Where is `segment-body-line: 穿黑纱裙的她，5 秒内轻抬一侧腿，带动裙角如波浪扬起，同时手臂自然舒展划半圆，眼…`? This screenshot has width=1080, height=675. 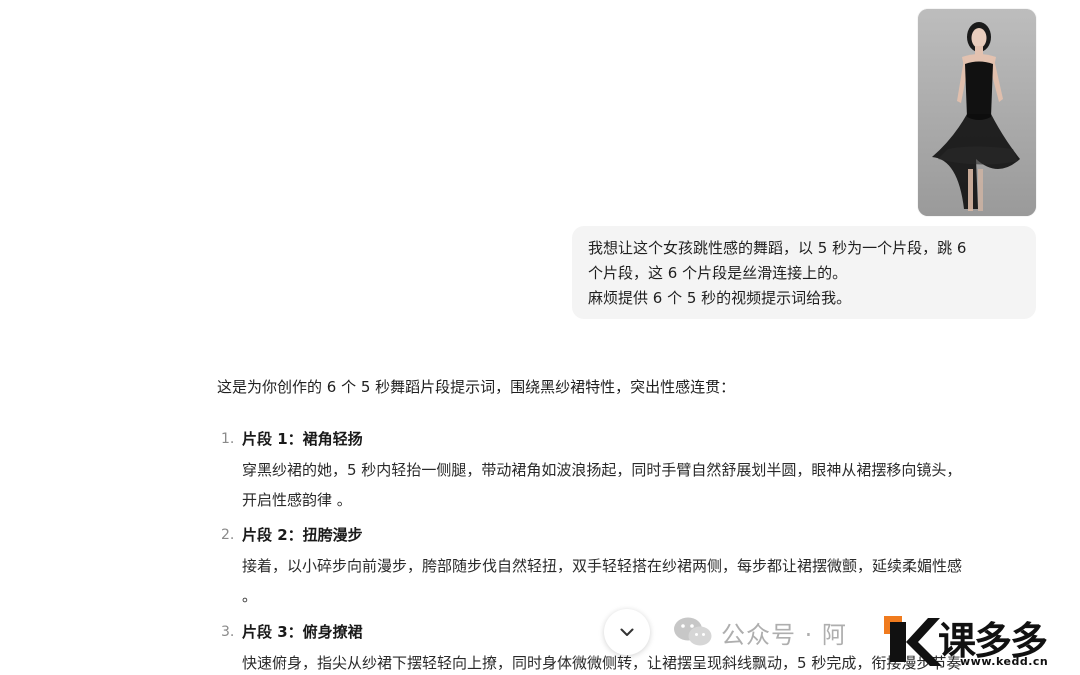
segment-body-line: 穿黑纱裙的她，5 秒内轻抬一侧腿，带动裙角如波浪扬起，同时手臂自然舒展划半圆，眼… is located at coordinates (602, 470).